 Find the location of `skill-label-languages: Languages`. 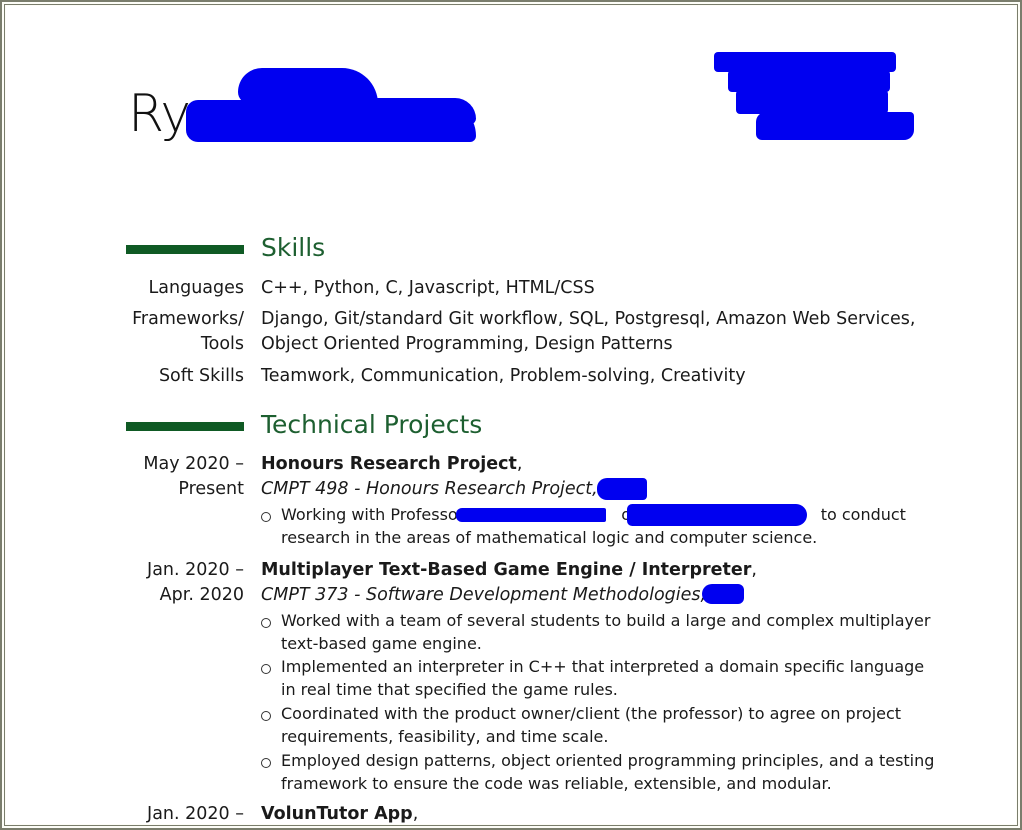

skill-label-languages: Languages is located at coordinates (196, 288).